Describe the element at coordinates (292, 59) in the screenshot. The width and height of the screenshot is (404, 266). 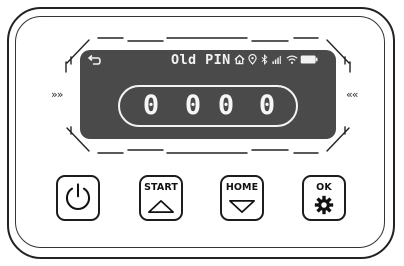
I see `wifi-icon` at that location.